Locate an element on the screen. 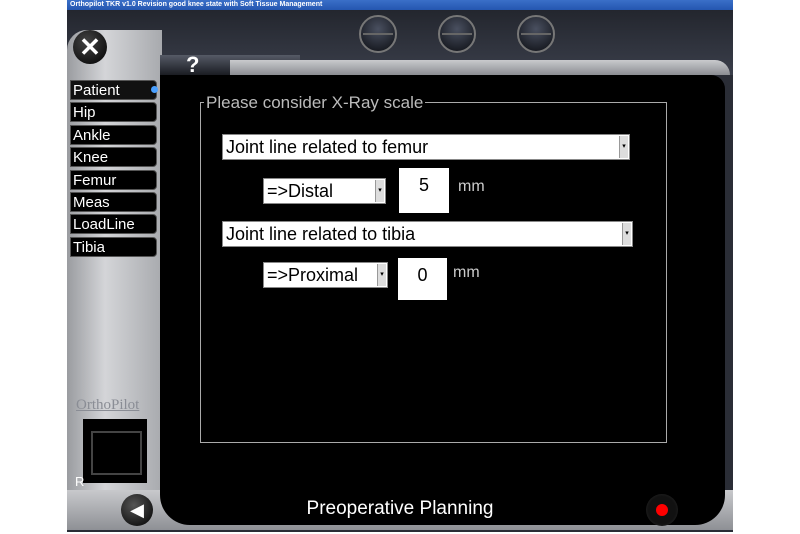  femur-select-value: Joint line related to femur is located at coordinates (327, 147).